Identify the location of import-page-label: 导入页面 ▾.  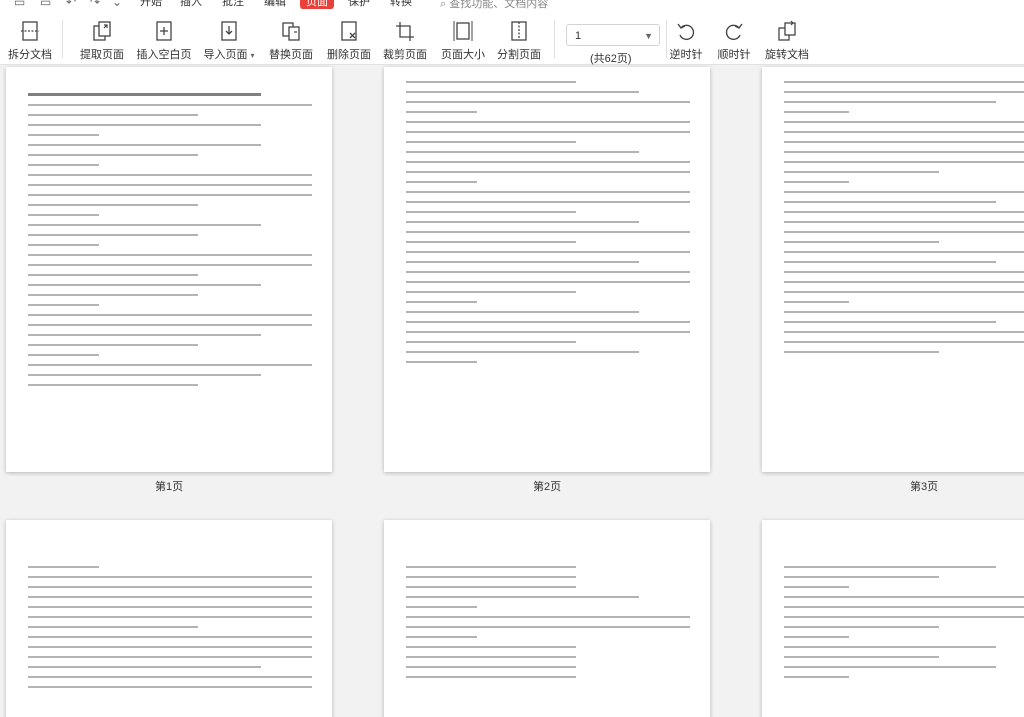
(229, 55).